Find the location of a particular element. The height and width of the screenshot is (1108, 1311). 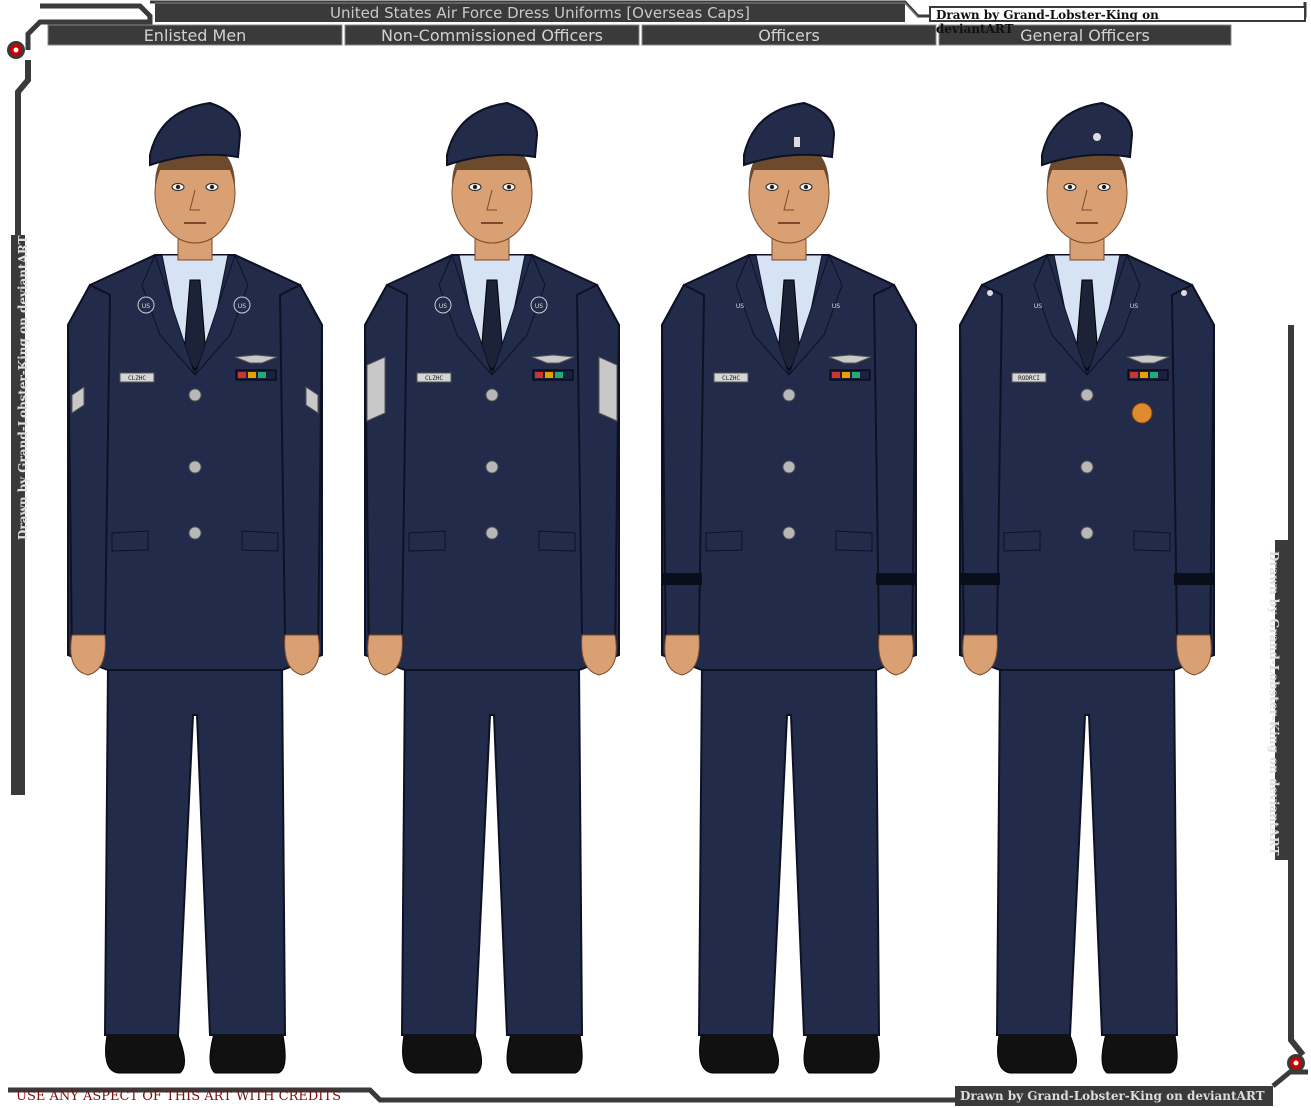

chevrons-left is located at coordinates (376, 389).